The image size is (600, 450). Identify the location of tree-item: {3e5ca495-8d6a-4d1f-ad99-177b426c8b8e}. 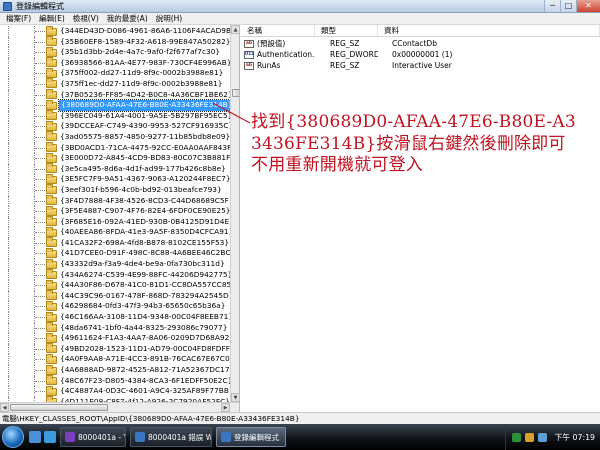
(115, 169).